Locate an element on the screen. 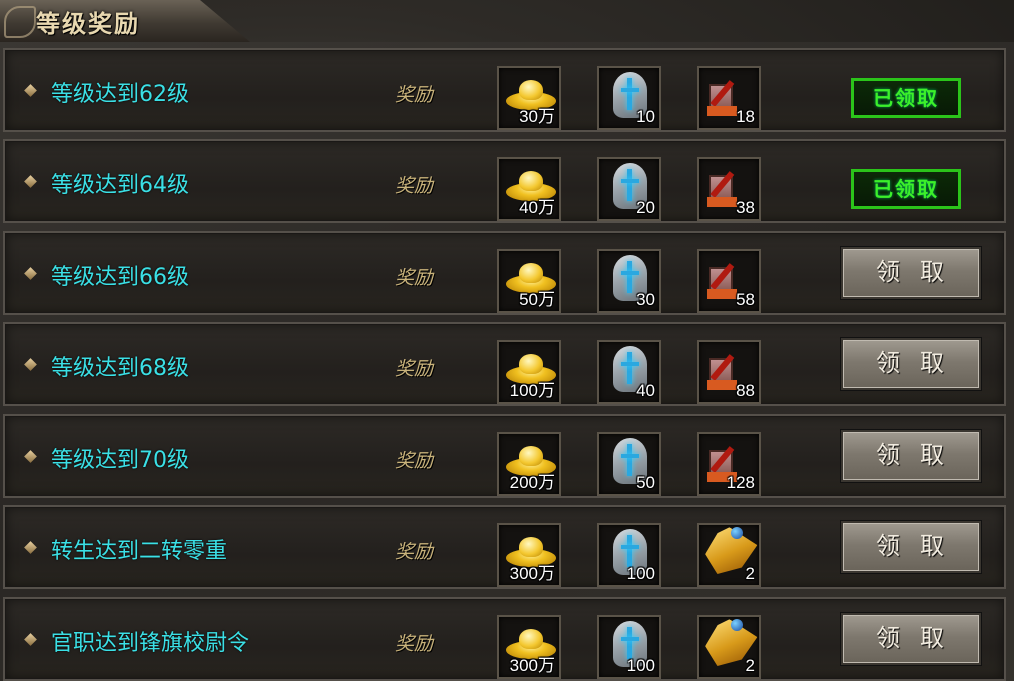  reward-row: 转生达到二转零重 奖励 300万 100 2 领取 is located at coordinates (504, 547).